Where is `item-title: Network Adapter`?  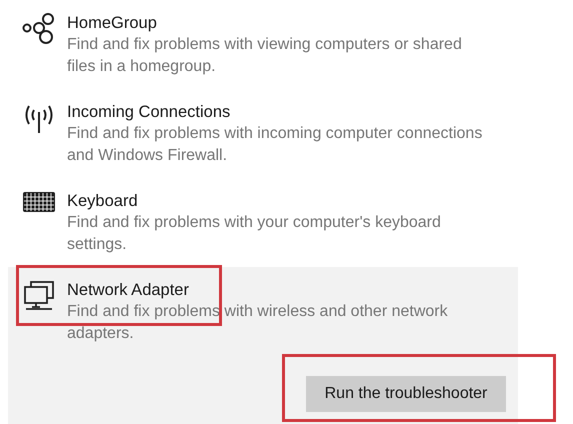 item-title: Network Adapter is located at coordinates (128, 290).